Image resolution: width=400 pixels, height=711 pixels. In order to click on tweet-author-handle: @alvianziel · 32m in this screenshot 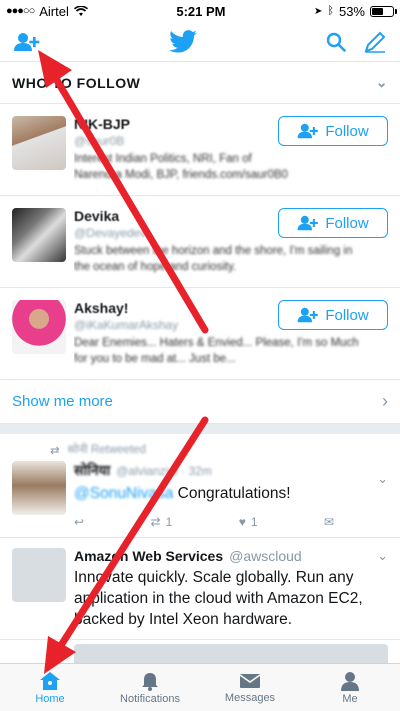, I will do `click(164, 471)`.